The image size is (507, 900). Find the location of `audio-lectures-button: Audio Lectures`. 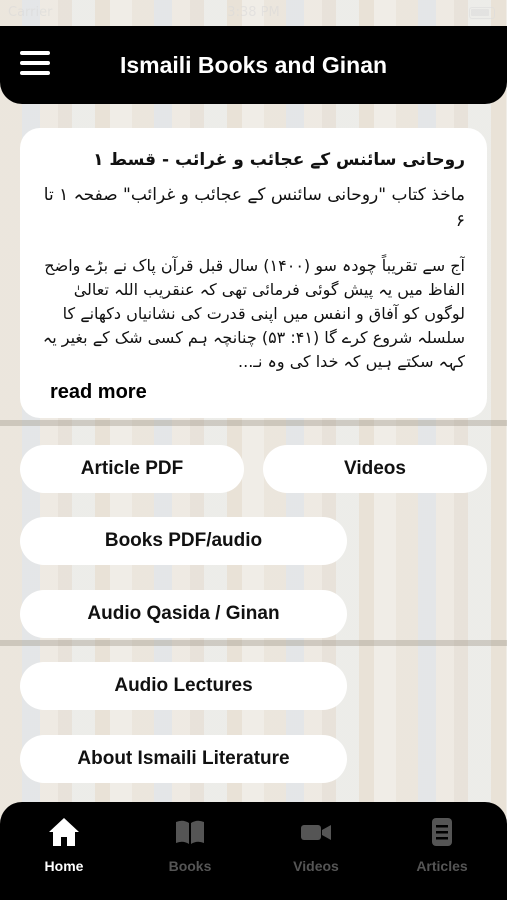

audio-lectures-button: Audio Lectures is located at coordinates (183, 686).